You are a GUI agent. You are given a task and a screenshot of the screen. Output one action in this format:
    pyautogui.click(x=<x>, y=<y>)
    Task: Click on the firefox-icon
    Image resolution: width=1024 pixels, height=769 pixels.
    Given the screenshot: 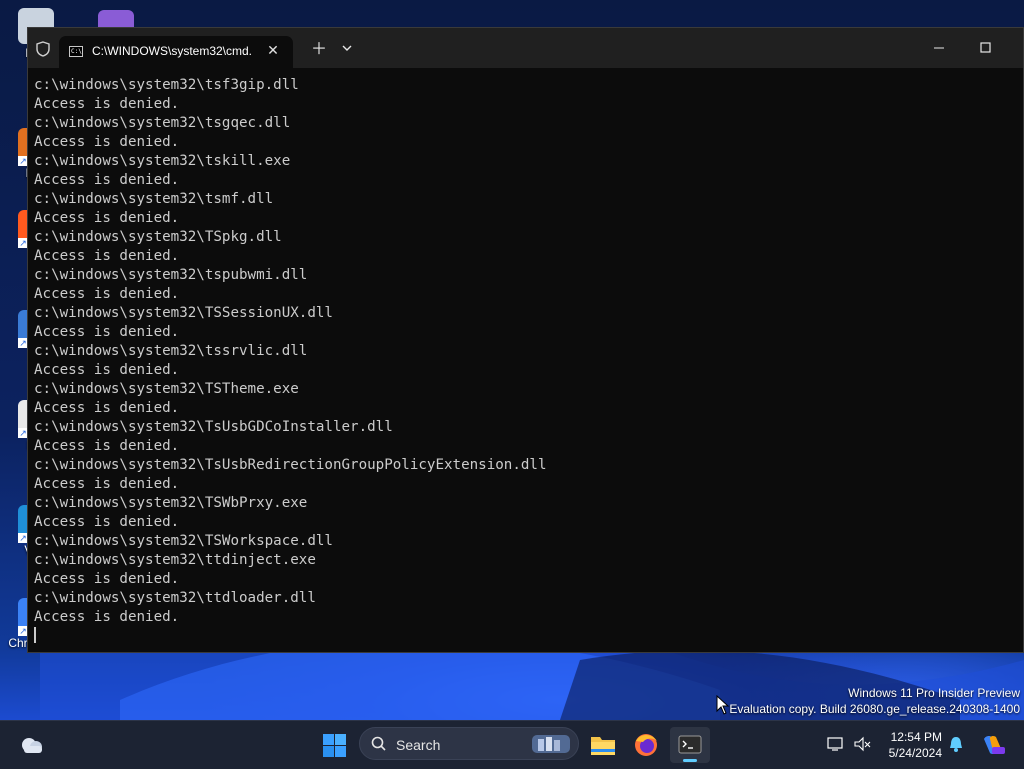 What is the action you would take?
    pyautogui.click(x=646, y=745)
    